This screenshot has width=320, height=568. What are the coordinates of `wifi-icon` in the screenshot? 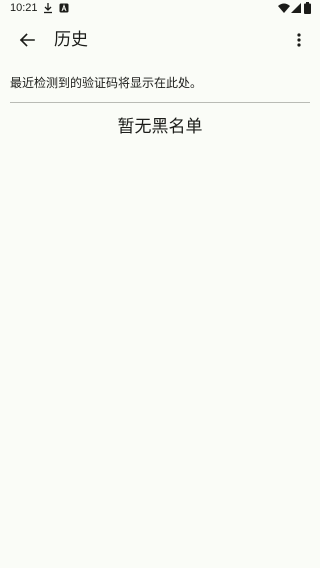 It's located at (284, 8).